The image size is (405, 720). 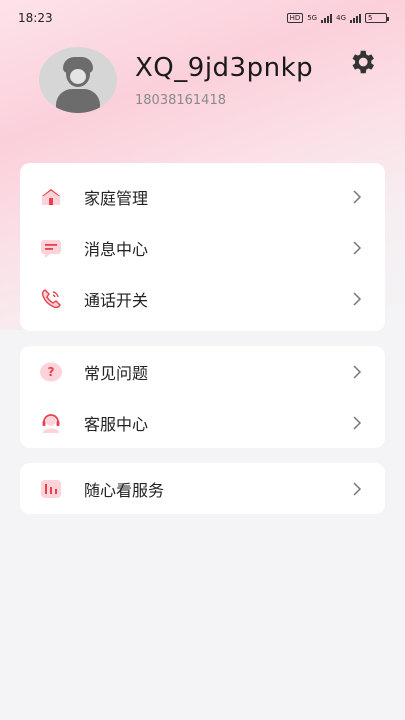 I want to click on menu-item-watch-service: 随心看服务, so click(x=202, y=488).